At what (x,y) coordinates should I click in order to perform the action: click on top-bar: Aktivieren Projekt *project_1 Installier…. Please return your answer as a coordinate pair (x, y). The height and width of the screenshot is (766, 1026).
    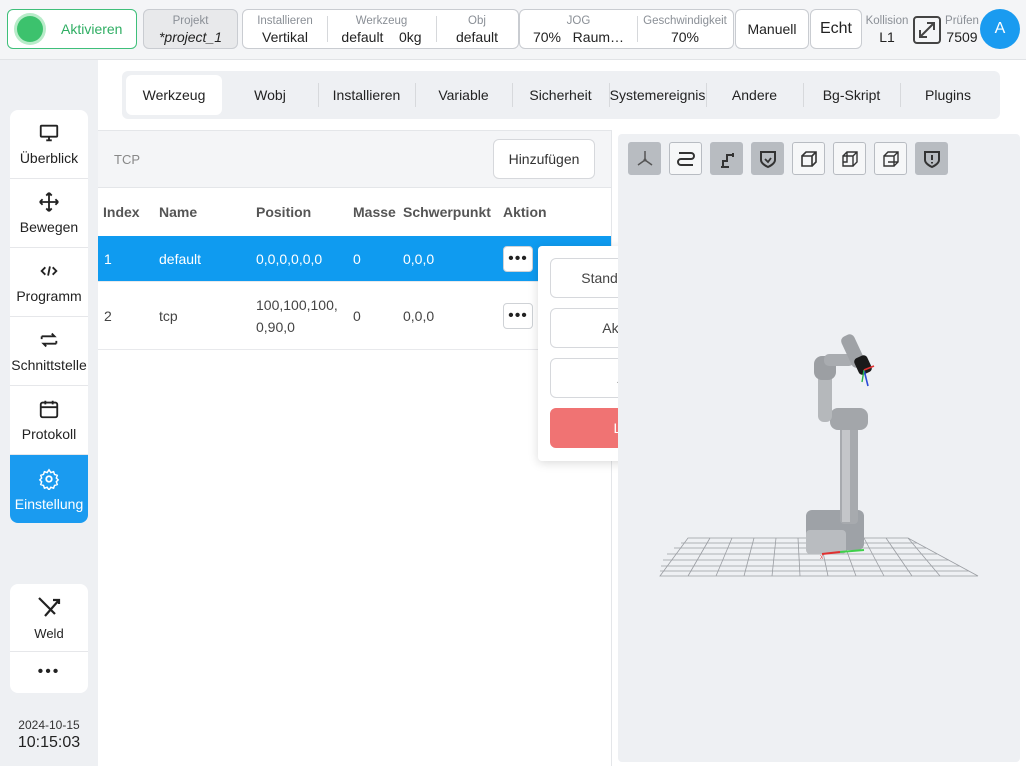
    Looking at the image, I should click on (513, 30).